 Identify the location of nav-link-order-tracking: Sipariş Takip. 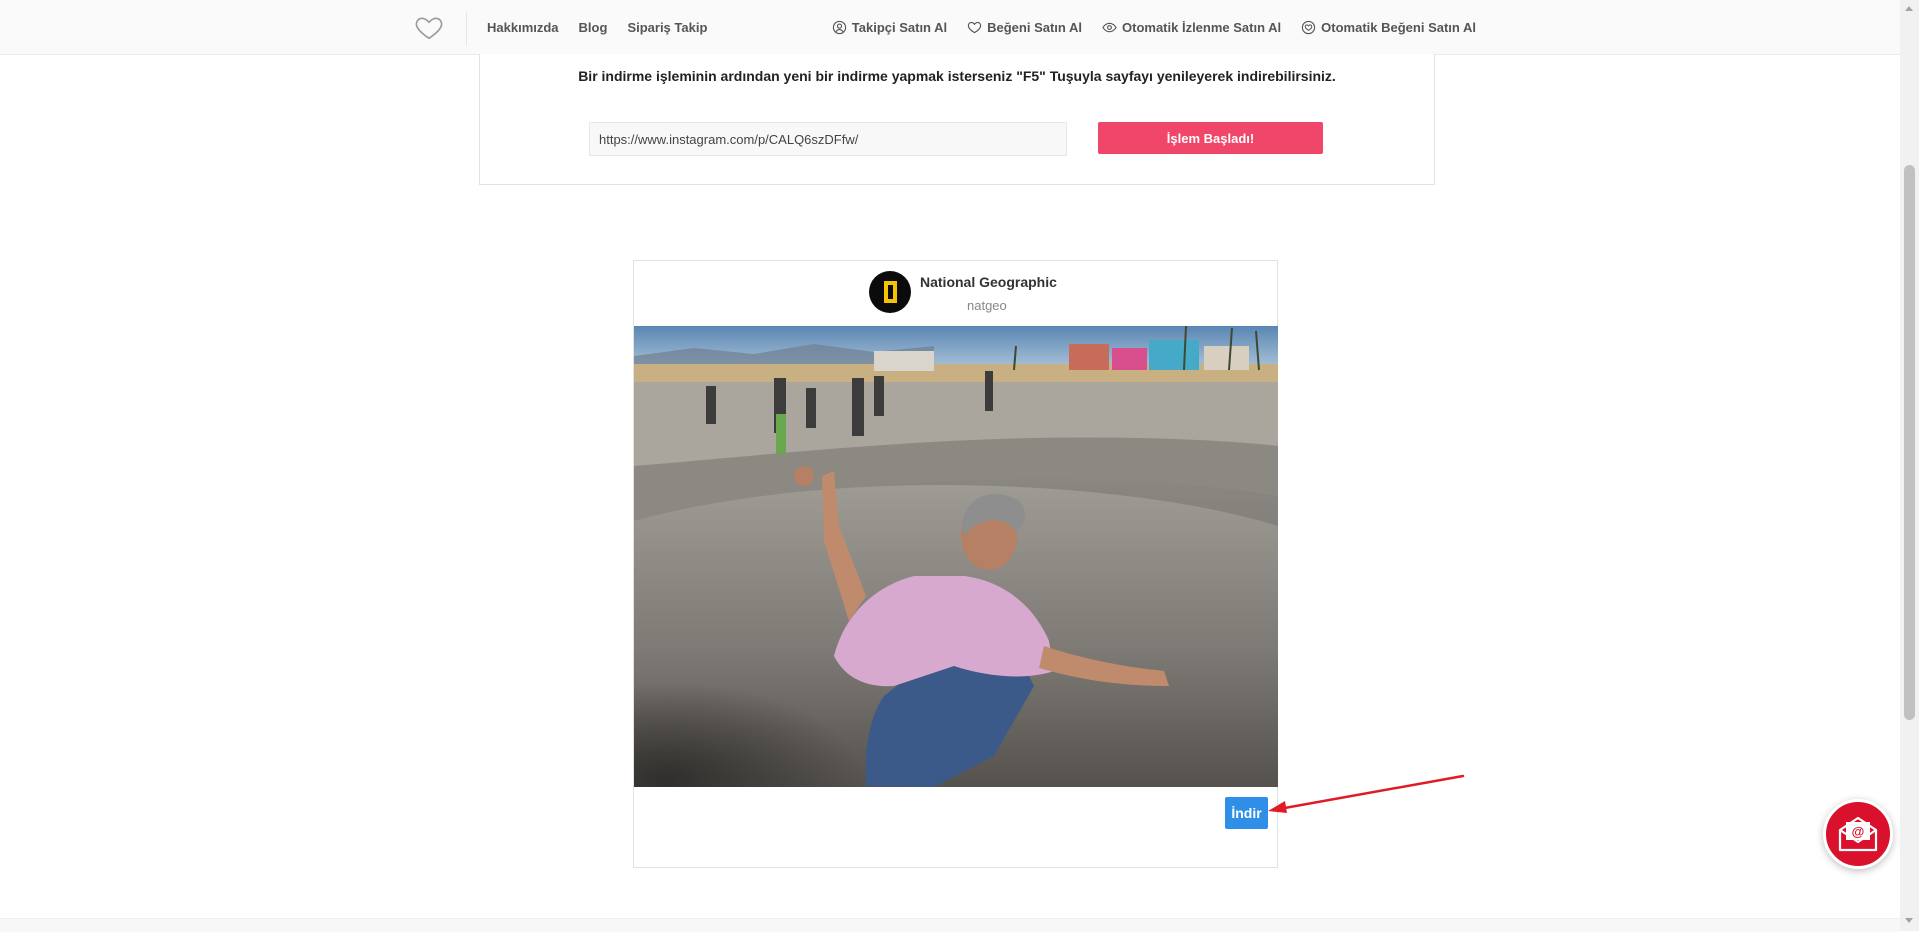
(667, 27).